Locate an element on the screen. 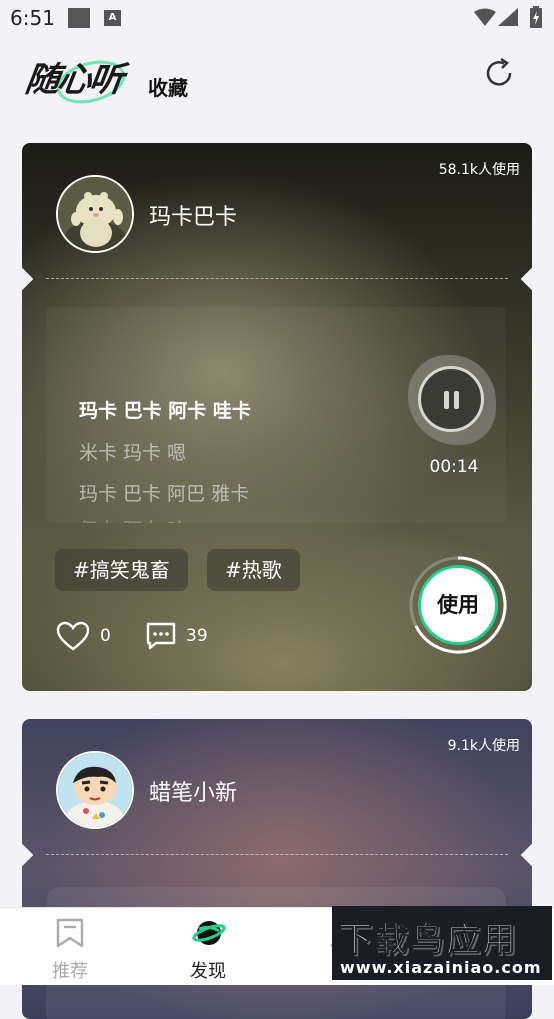  watermark: 下载鸟应用 www.xiazainiao.com is located at coordinates (442, 943).